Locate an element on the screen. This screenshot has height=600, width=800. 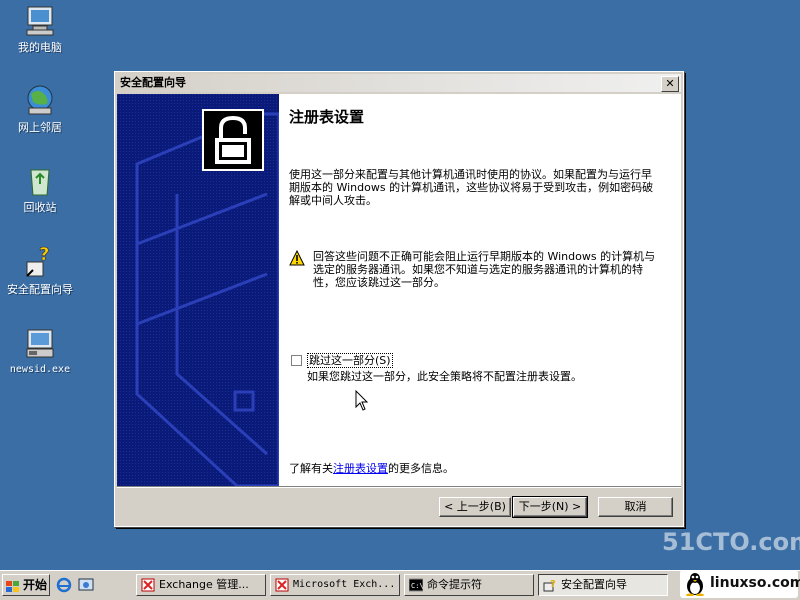
desktop-icon-network-places: 网上邻居 is located at coordinates (40, 109).